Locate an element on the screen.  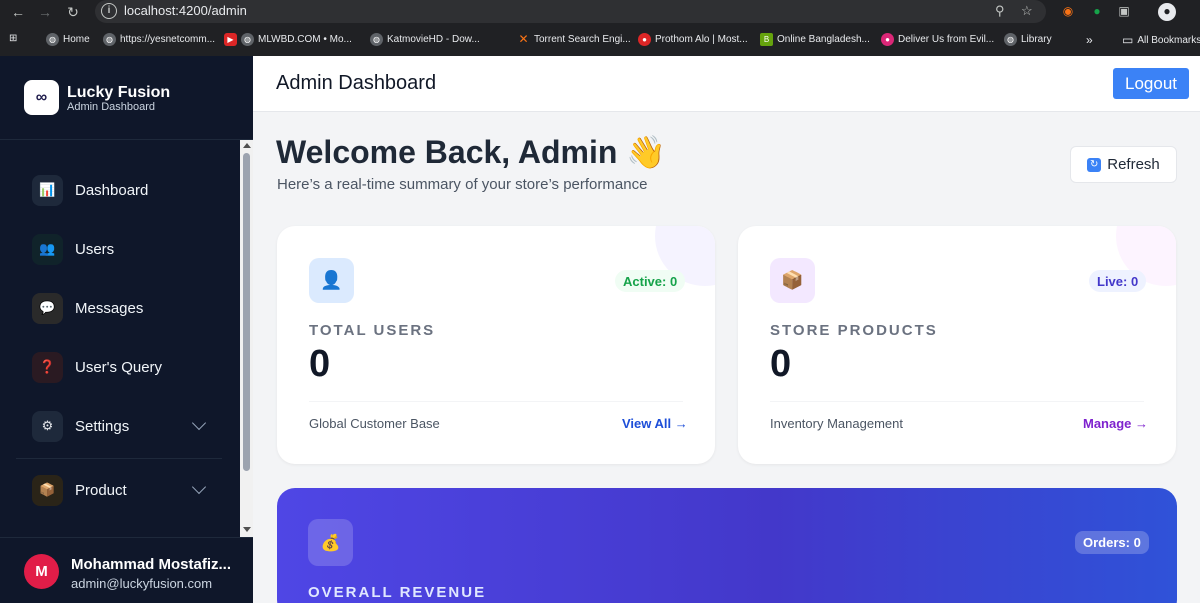
sidebar-item-users-query: ❓ User's Query is located at coordinates (119, 367).